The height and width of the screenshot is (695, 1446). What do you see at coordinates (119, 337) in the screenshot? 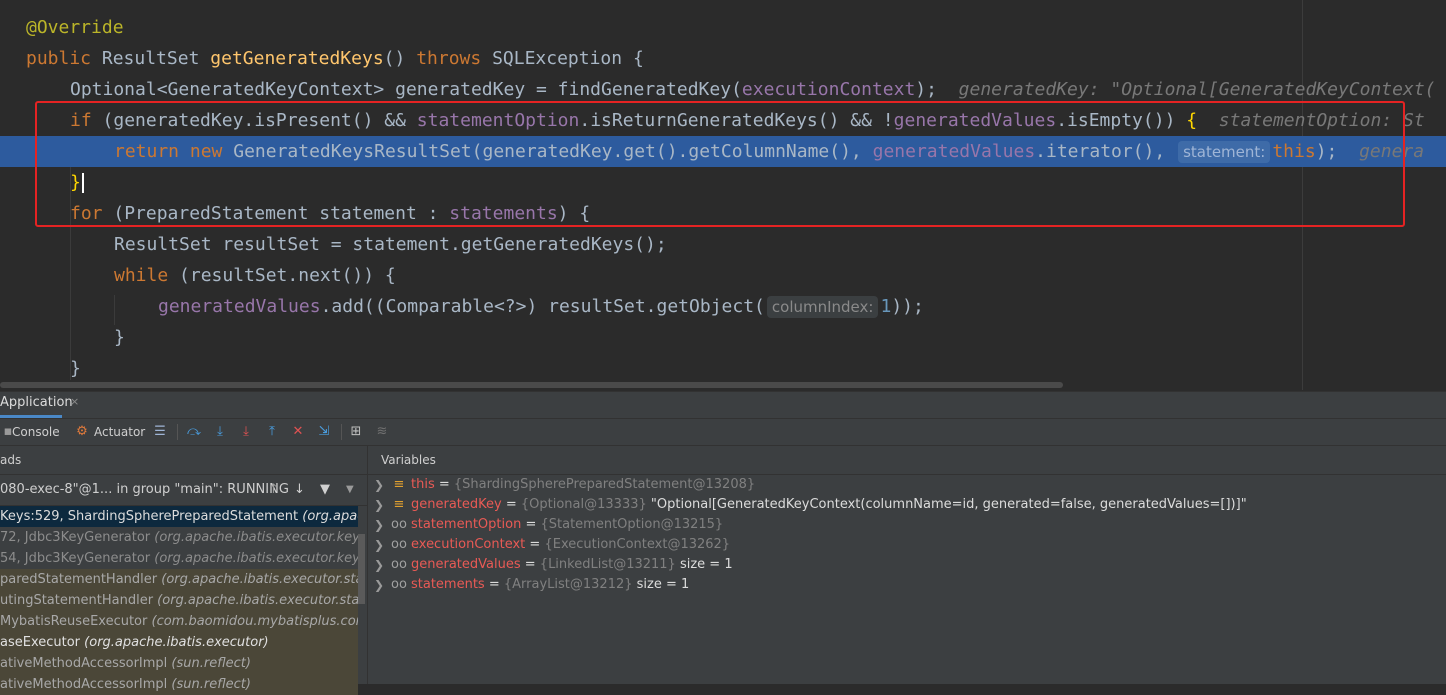
I see `code-line-11: }` at bounding box center [119, 337].